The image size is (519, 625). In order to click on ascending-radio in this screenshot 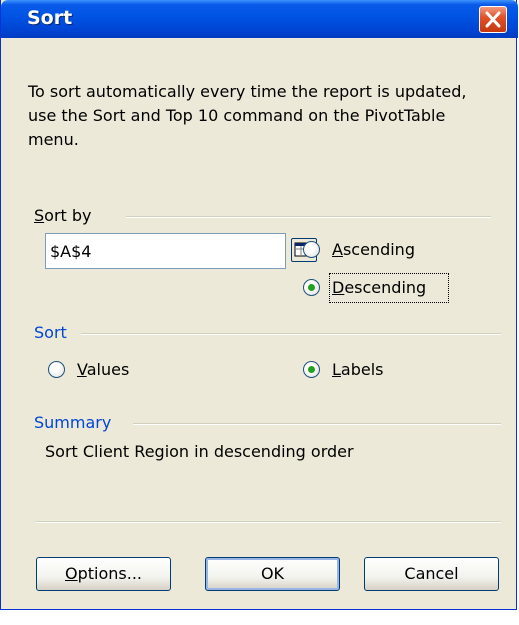, I will do `click(311, 249)`.